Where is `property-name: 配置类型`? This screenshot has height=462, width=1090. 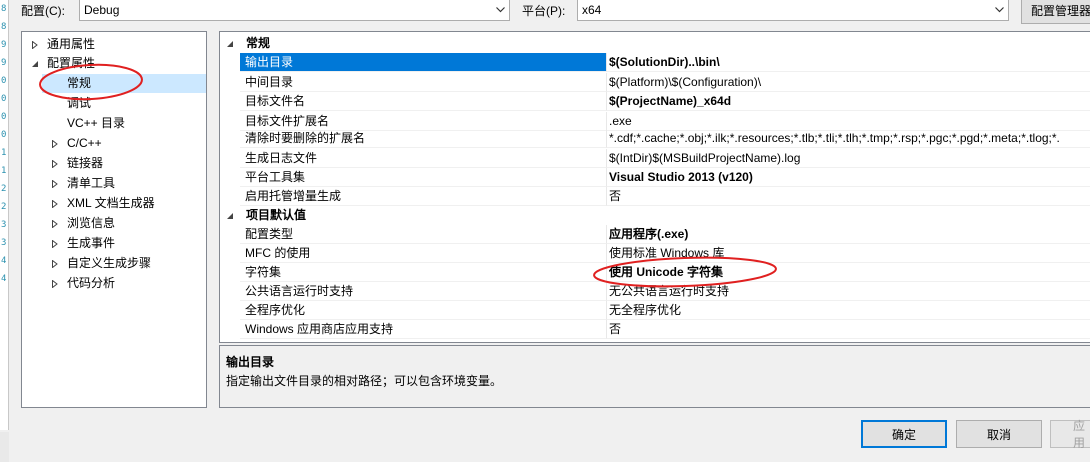
property-name: 配置类型 is located at coordinates (423, 234).